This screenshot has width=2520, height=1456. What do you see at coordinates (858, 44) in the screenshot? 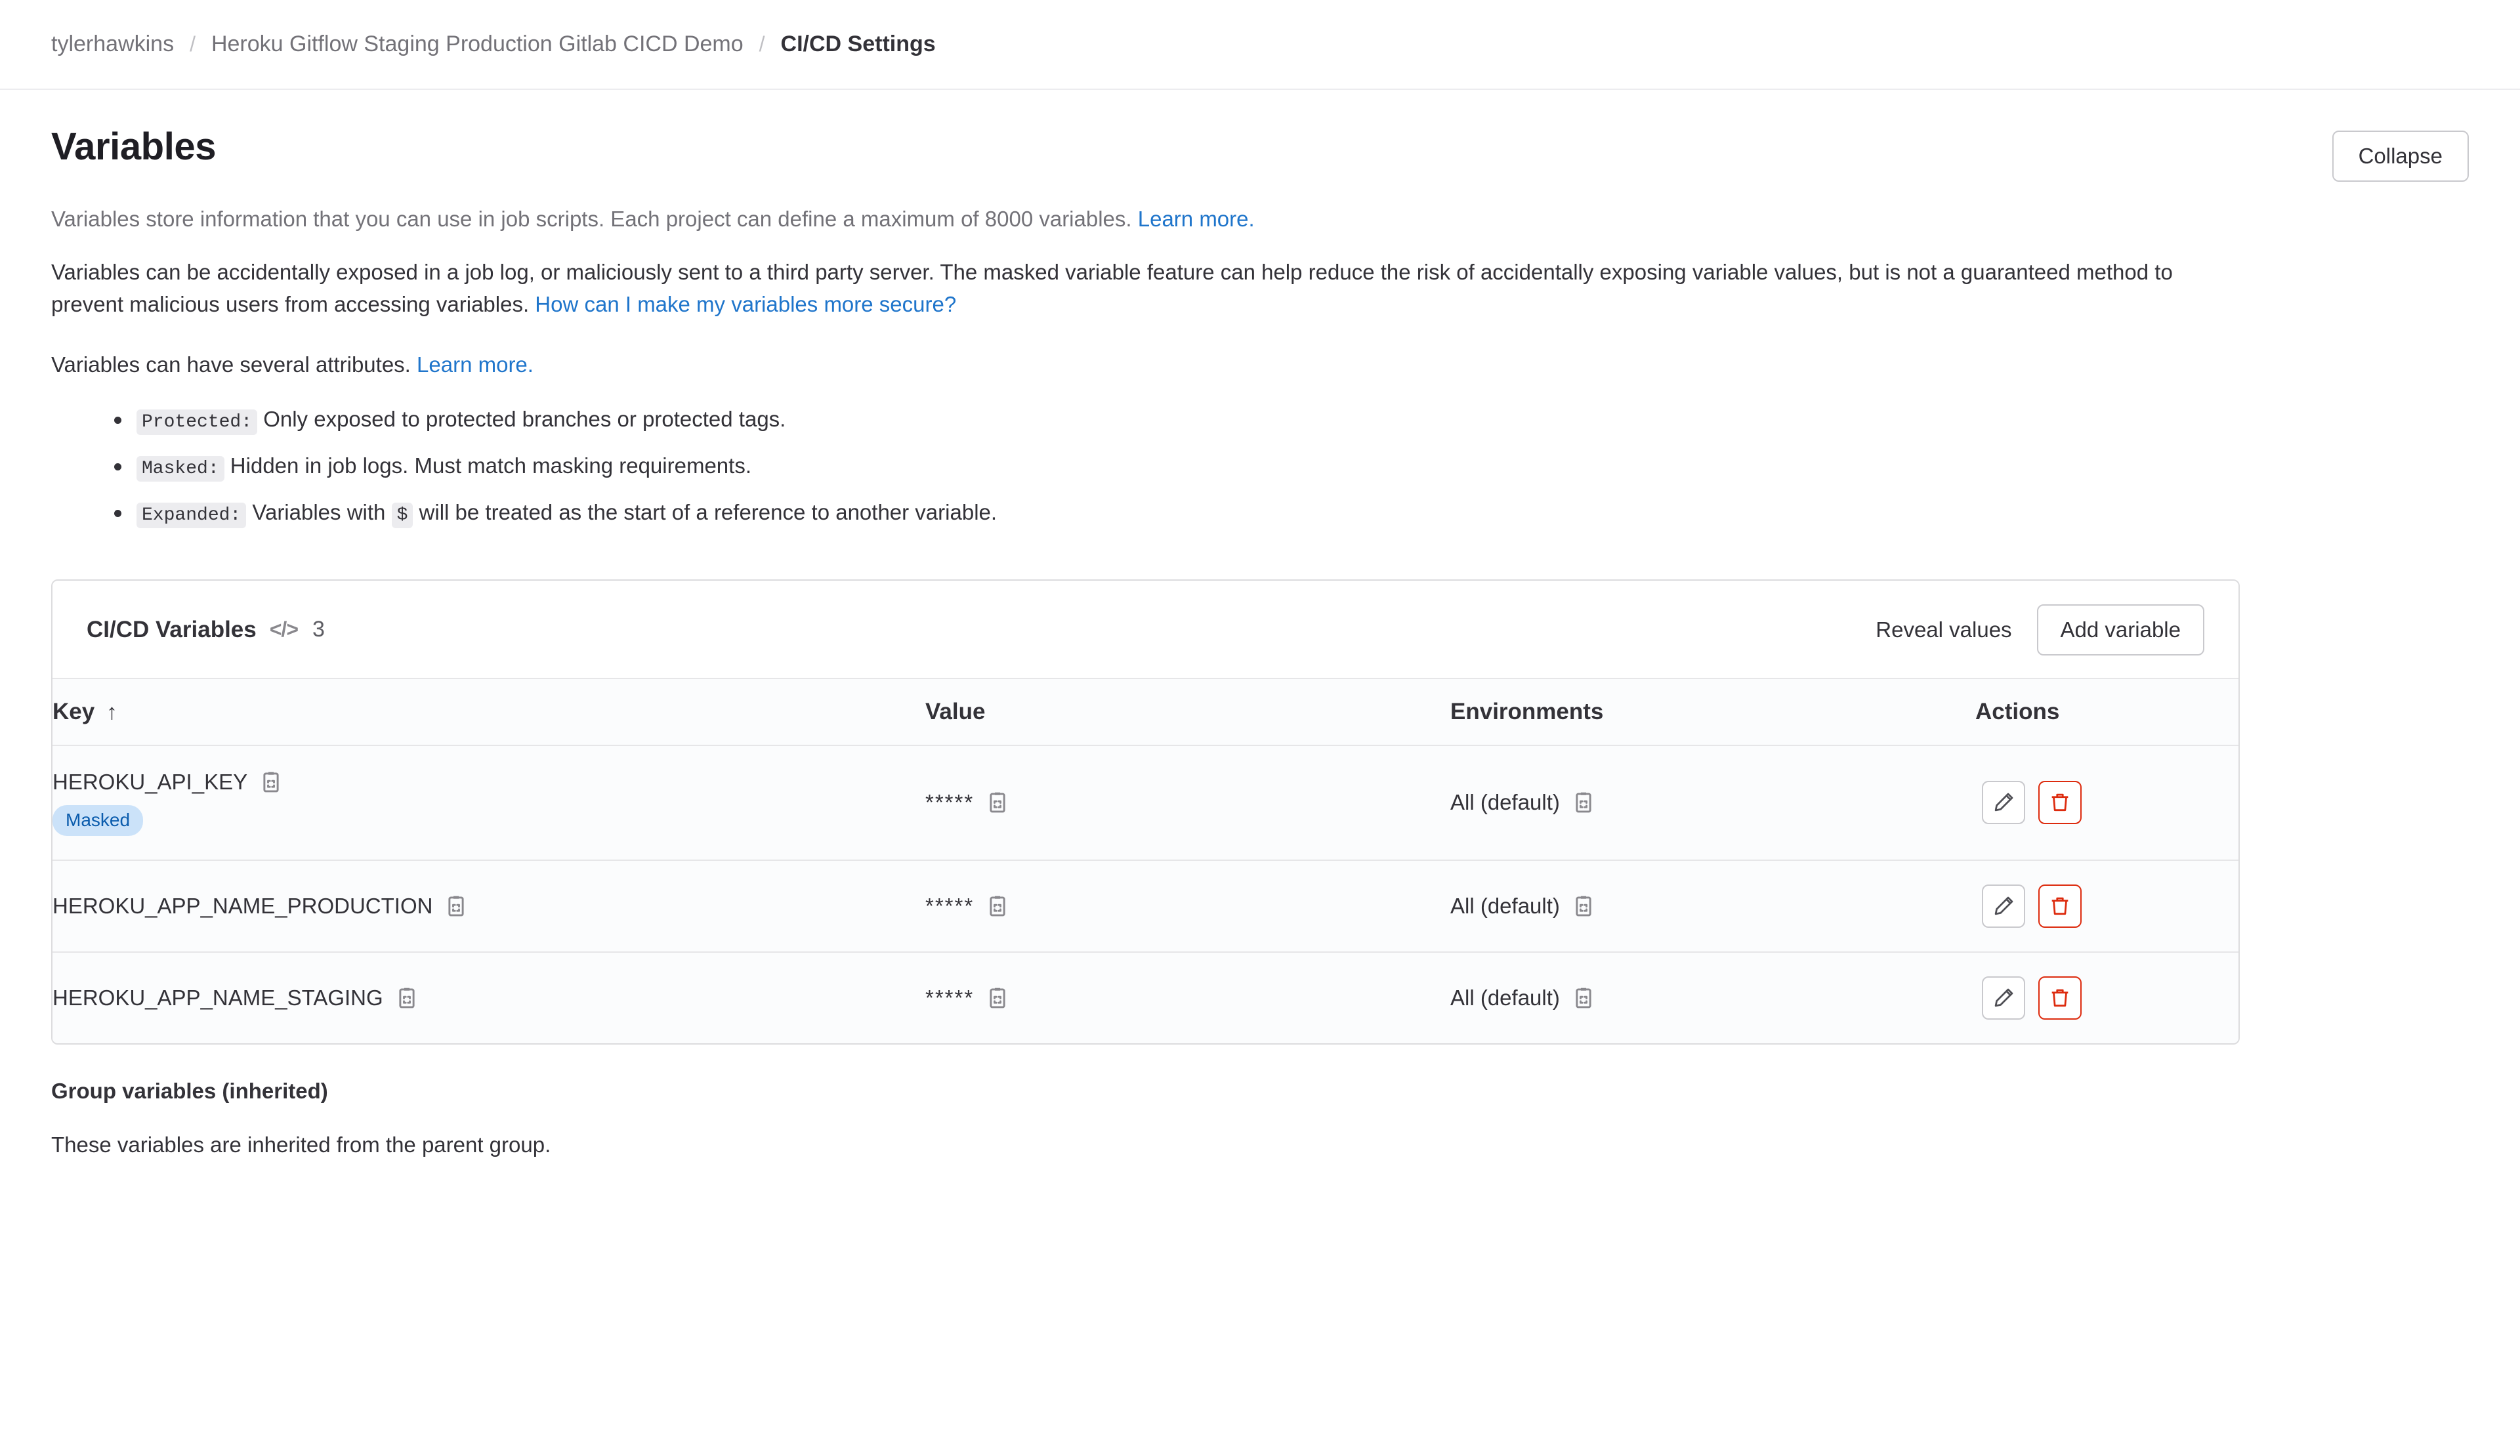
I see `breadcrumb-current-page: CI/CD Settings` at bounding box center [858, 44].